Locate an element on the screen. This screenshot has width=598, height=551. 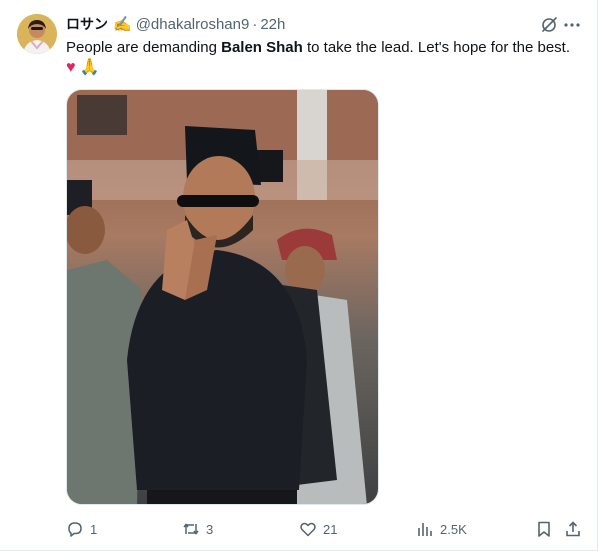
like-icon is located at coordinates (308, 529).